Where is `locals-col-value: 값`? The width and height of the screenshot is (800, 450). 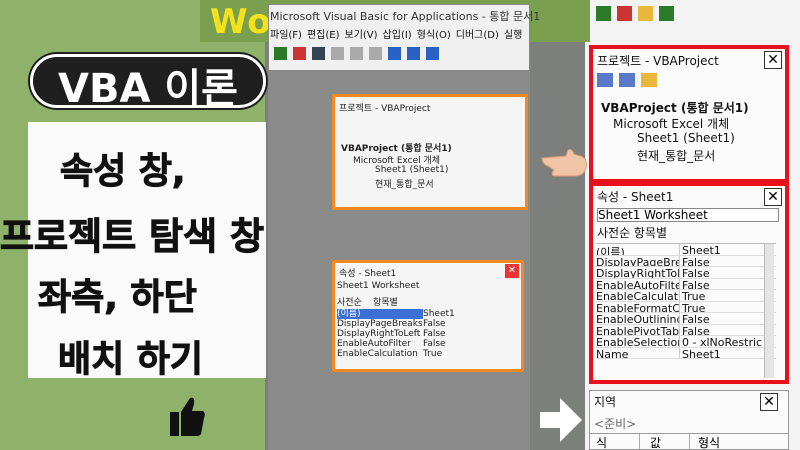
locals-col-value: 값 is located at coordinates (665, 442).